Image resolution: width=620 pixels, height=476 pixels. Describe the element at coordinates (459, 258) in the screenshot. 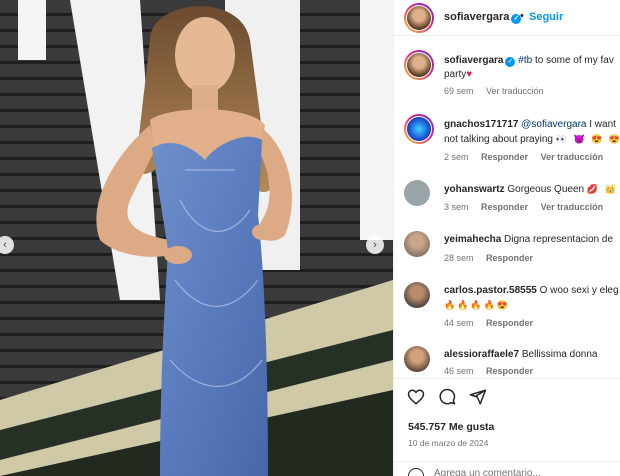

I see `comment-time: 28 sem` at that location.